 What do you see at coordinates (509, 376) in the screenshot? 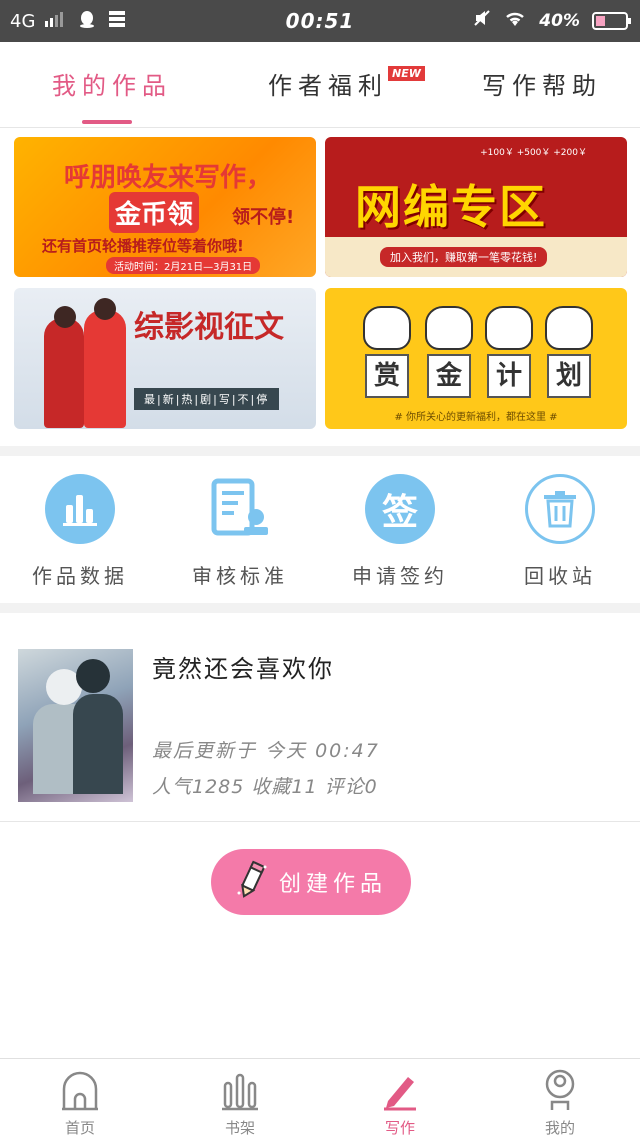
I see `banner-char: 计` at bounding box center [509, 376].